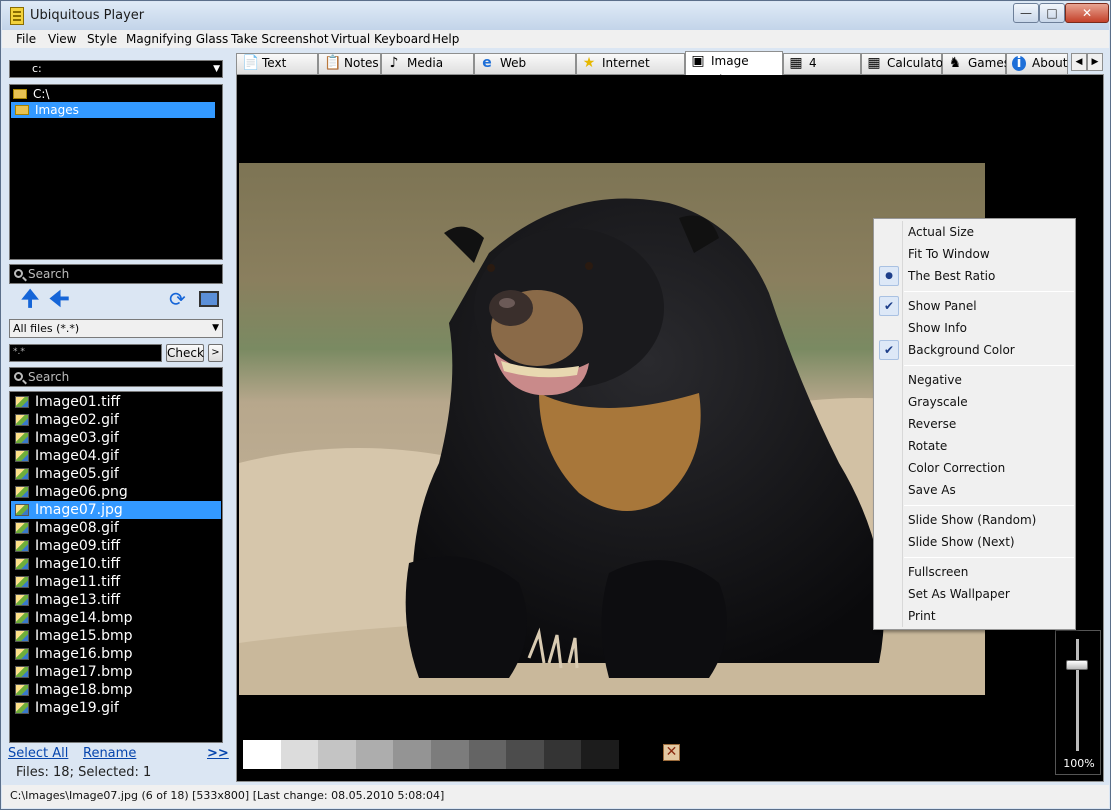  What do you see at coordinates (179, 299) in the screenshot?
I see `refresh-icon: ⟳` at bounding box center [179, 299].